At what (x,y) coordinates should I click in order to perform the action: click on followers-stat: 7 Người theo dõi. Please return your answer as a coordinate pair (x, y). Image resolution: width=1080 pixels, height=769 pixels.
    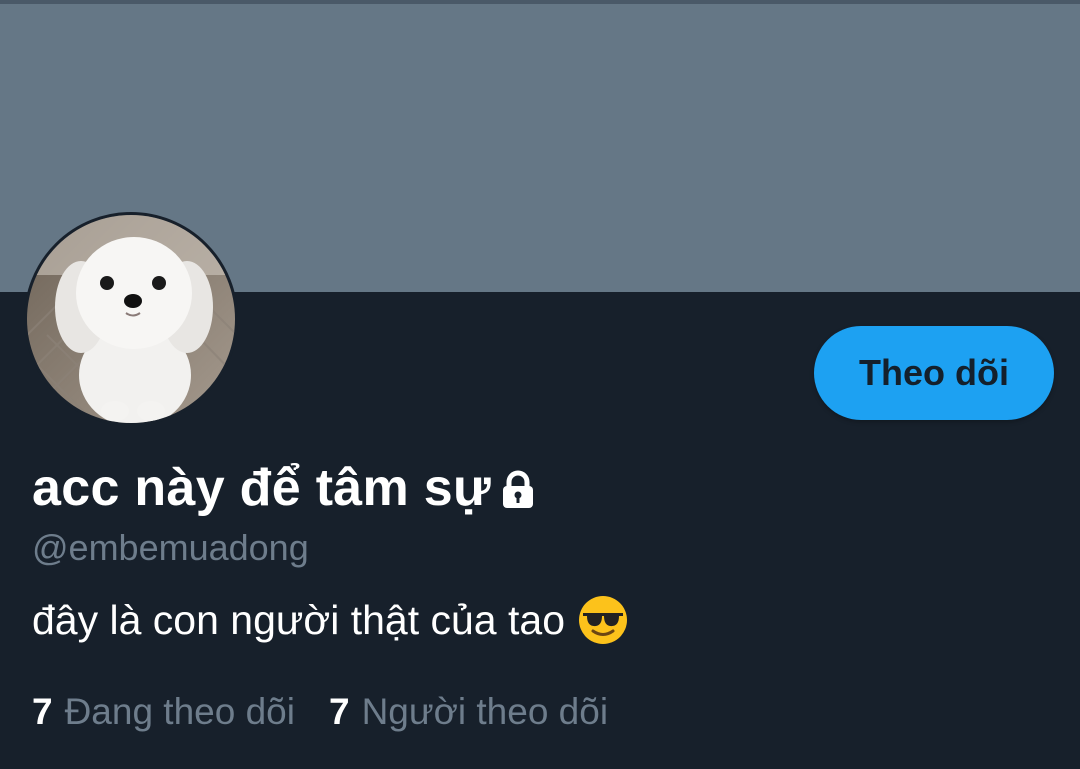
    Looking at the image, I should click on (468, 712).